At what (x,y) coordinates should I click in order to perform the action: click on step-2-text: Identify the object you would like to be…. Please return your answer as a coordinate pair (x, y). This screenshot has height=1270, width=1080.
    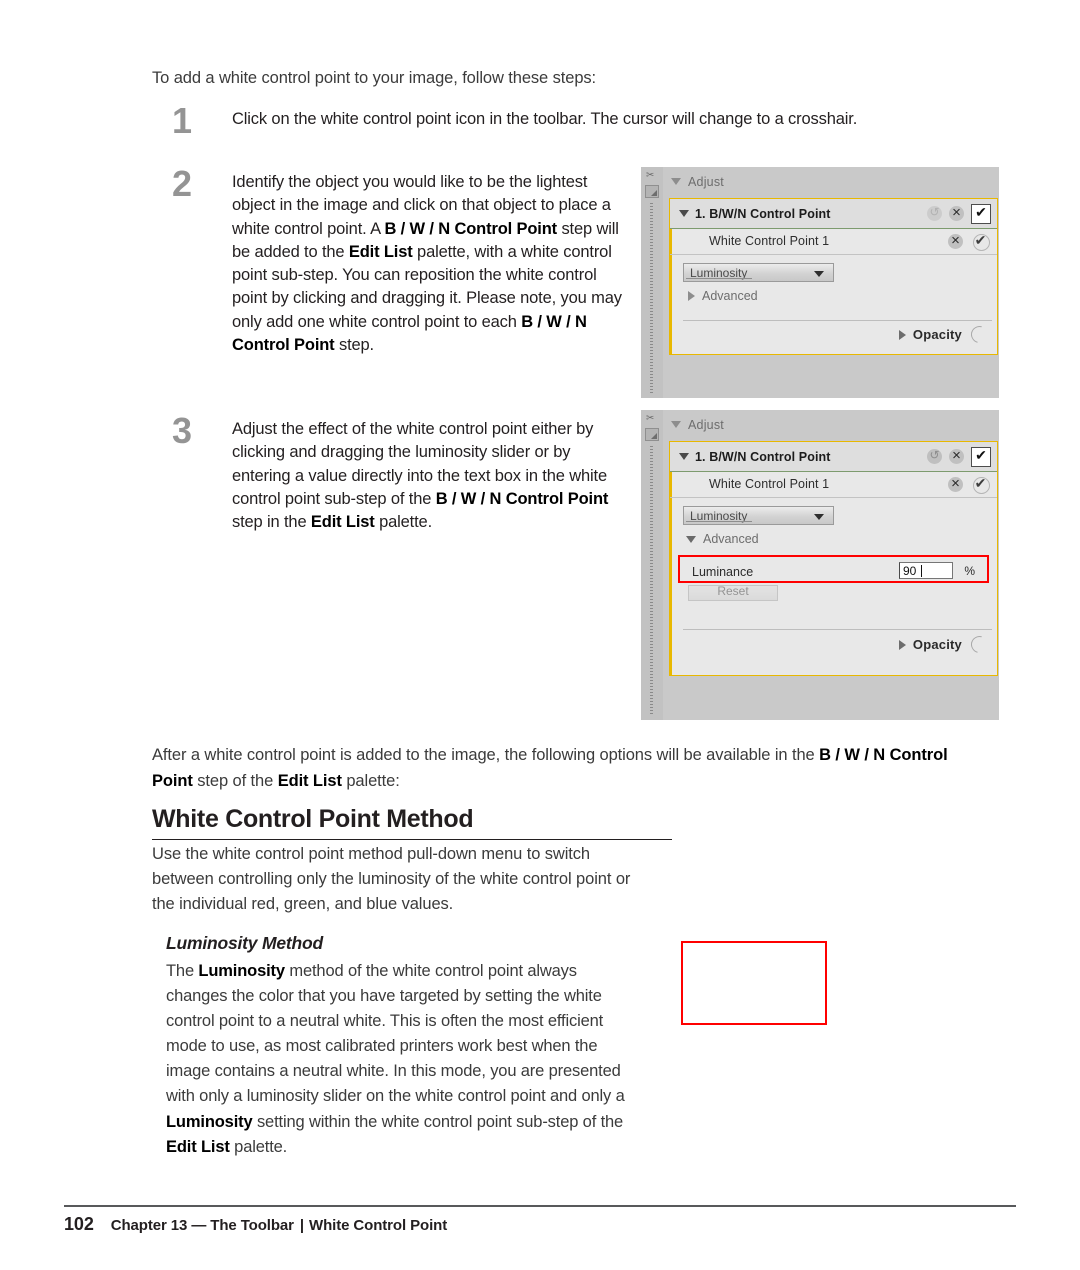
    Looking at the image, I should click on (427, 264).